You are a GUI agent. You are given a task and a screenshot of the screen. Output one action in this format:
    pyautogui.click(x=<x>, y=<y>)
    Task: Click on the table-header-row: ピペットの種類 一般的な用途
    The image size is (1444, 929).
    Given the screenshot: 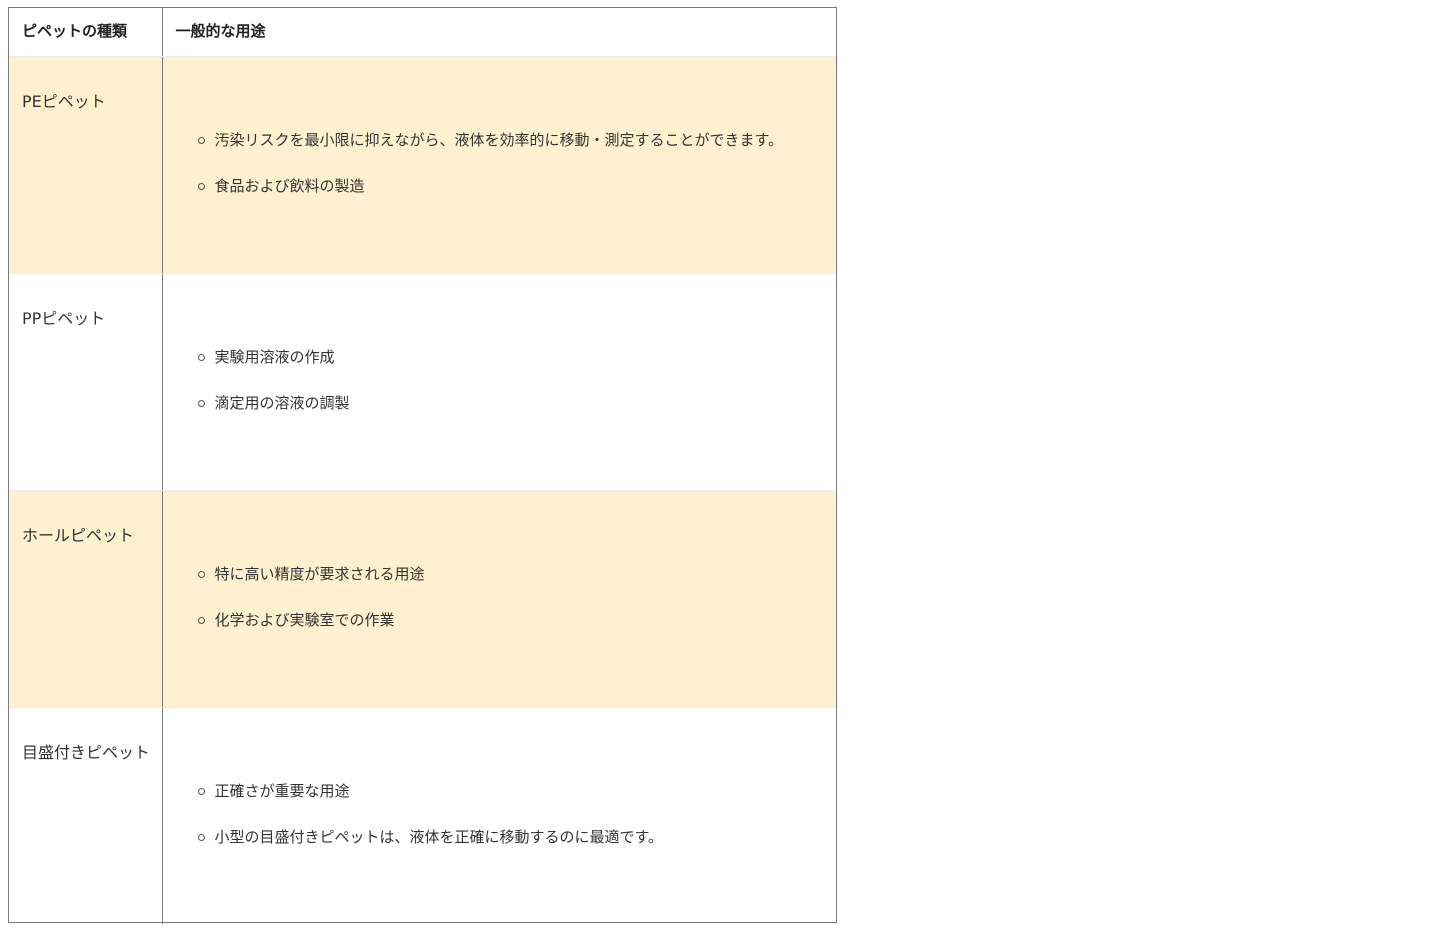 What is the action you would take?
    pyautogui.click(x=422, y=32)
    